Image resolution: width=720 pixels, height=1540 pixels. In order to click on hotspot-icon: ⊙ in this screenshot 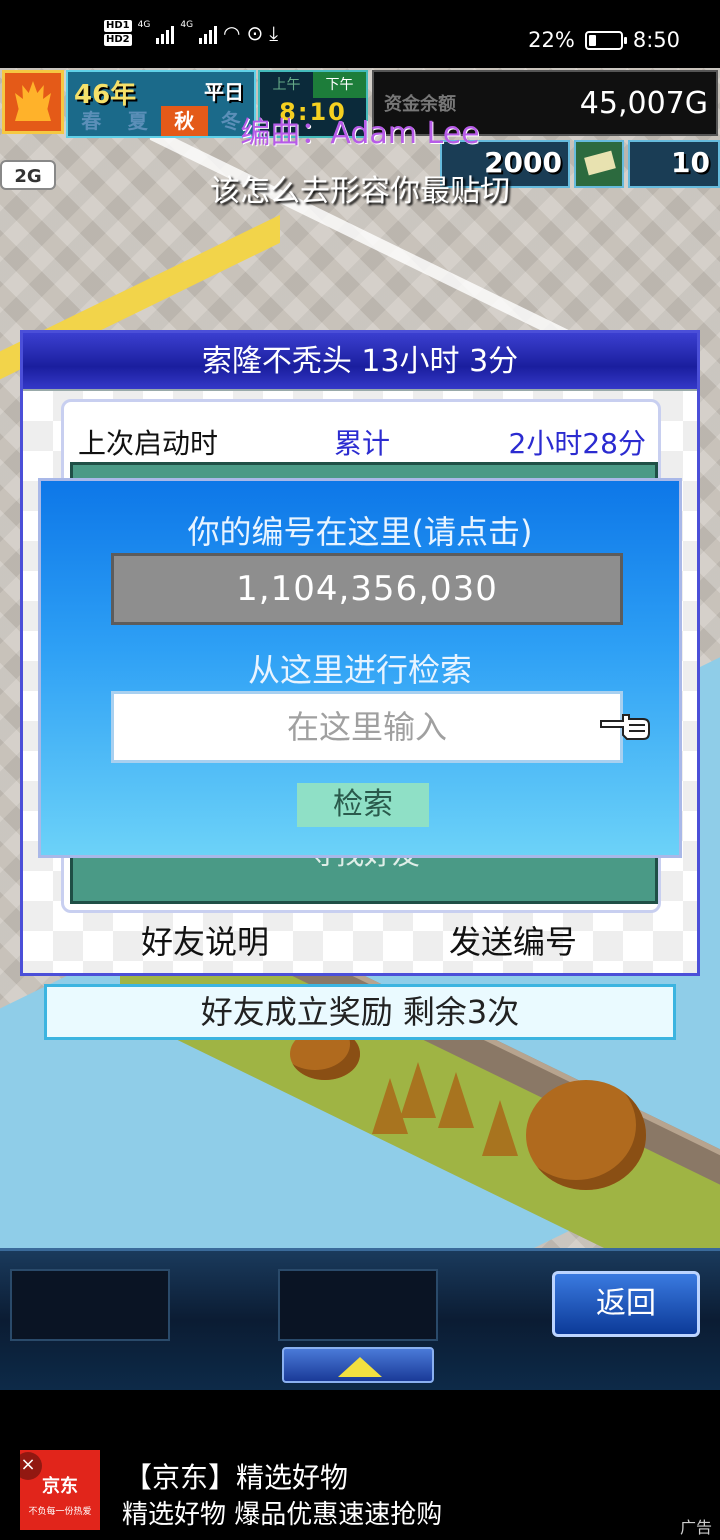, I will do `click(255, 33)`.